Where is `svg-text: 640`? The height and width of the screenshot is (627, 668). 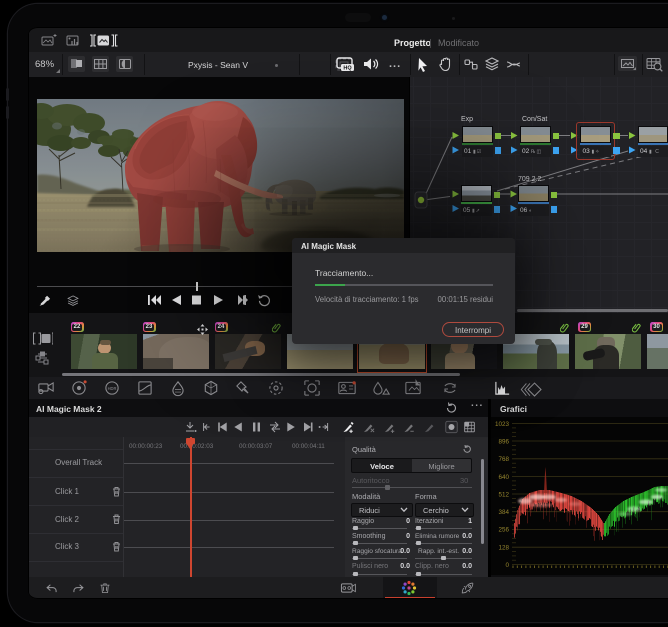 svg-text: 640 is located at coordinates (503, 477).